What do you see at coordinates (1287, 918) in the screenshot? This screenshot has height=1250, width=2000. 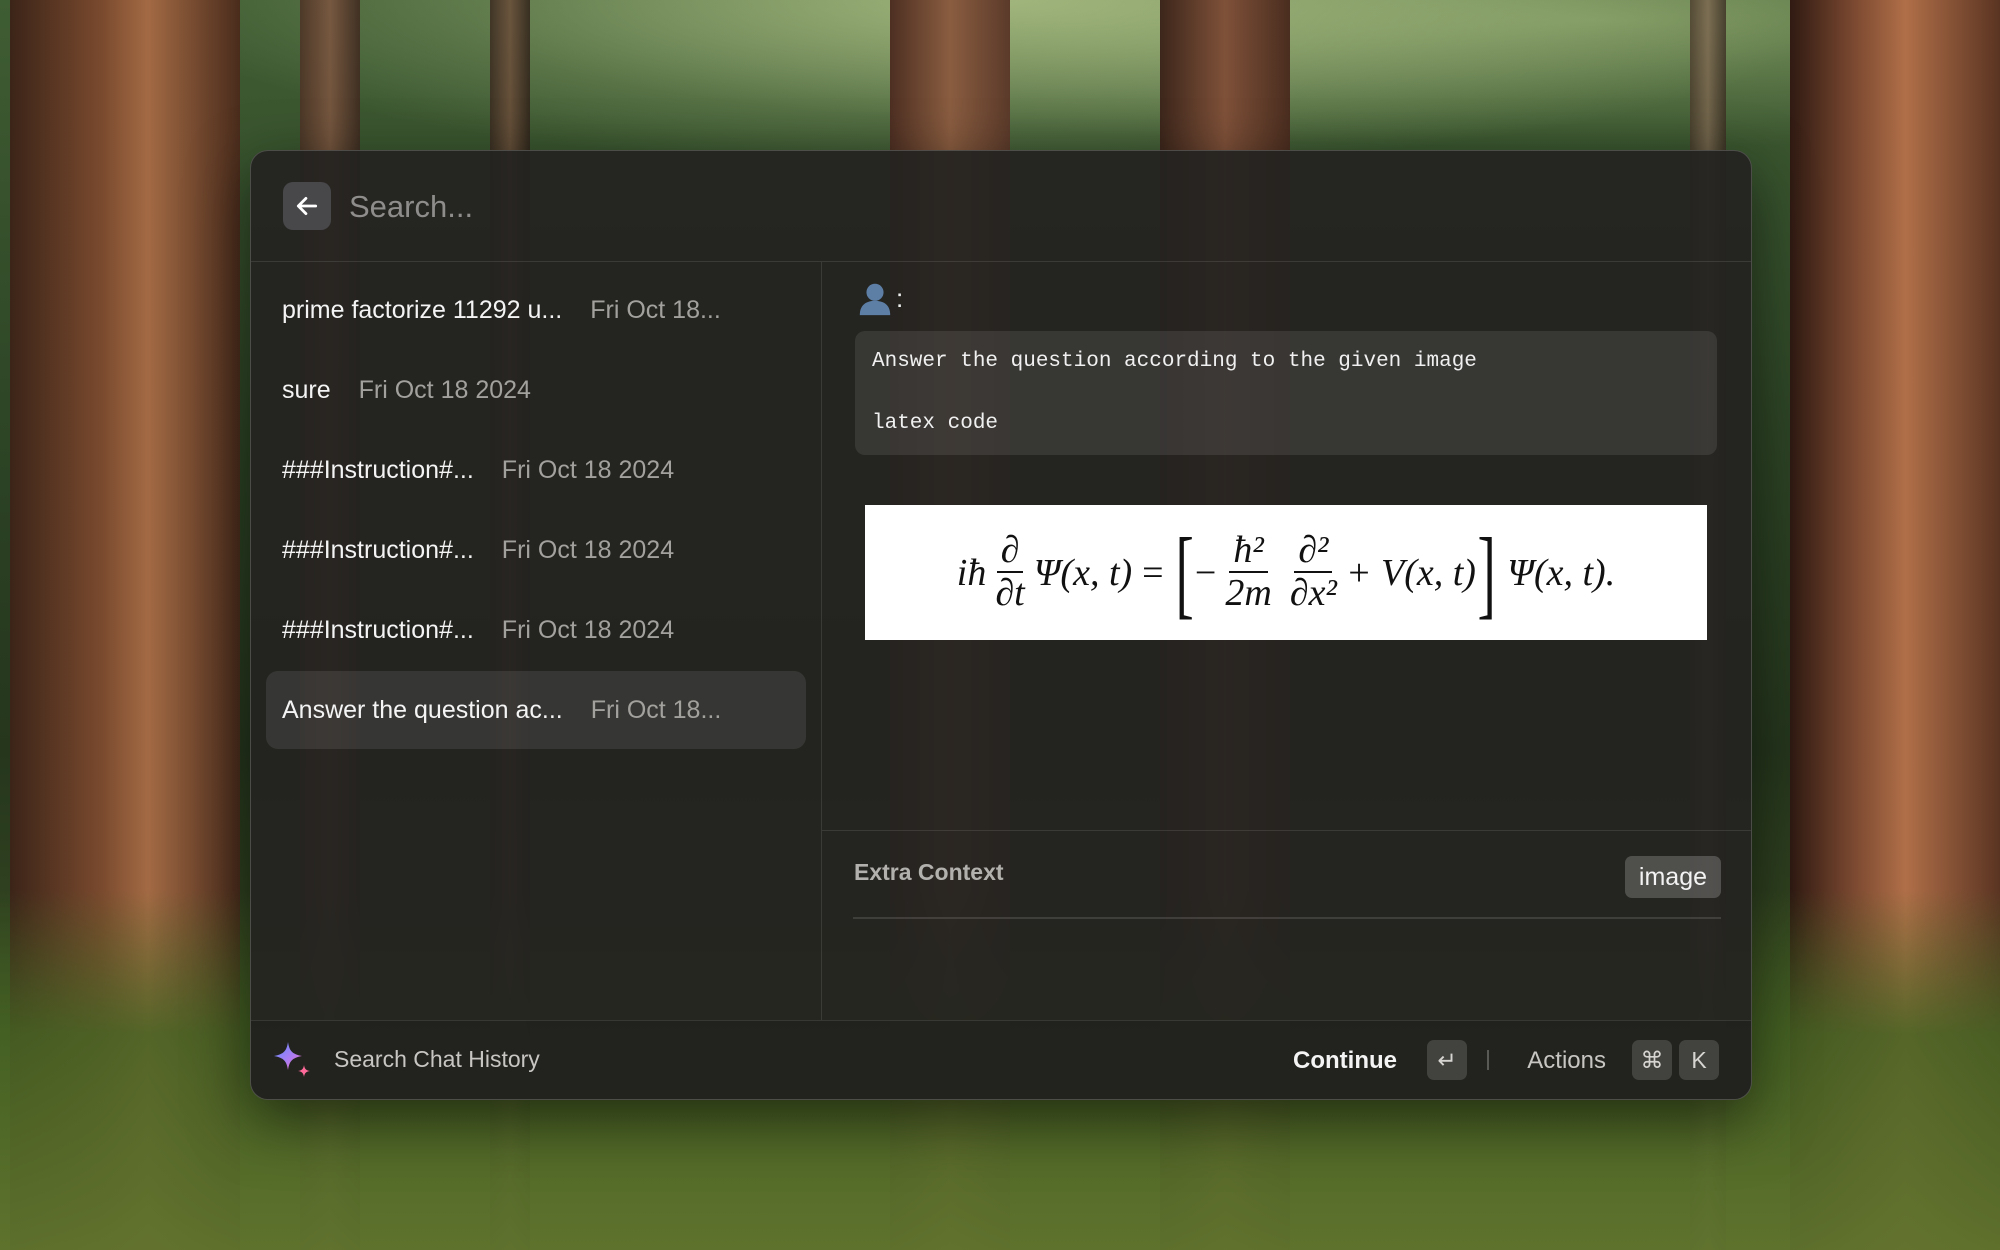 I see `context-divider` at bounding box center [1287, 918].